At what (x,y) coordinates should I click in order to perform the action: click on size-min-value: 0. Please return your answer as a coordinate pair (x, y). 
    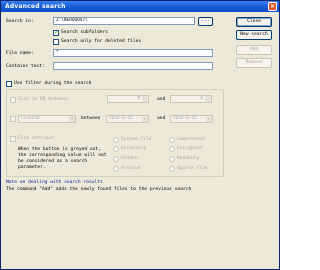
    Looking at the image, I should click on (138, 98).